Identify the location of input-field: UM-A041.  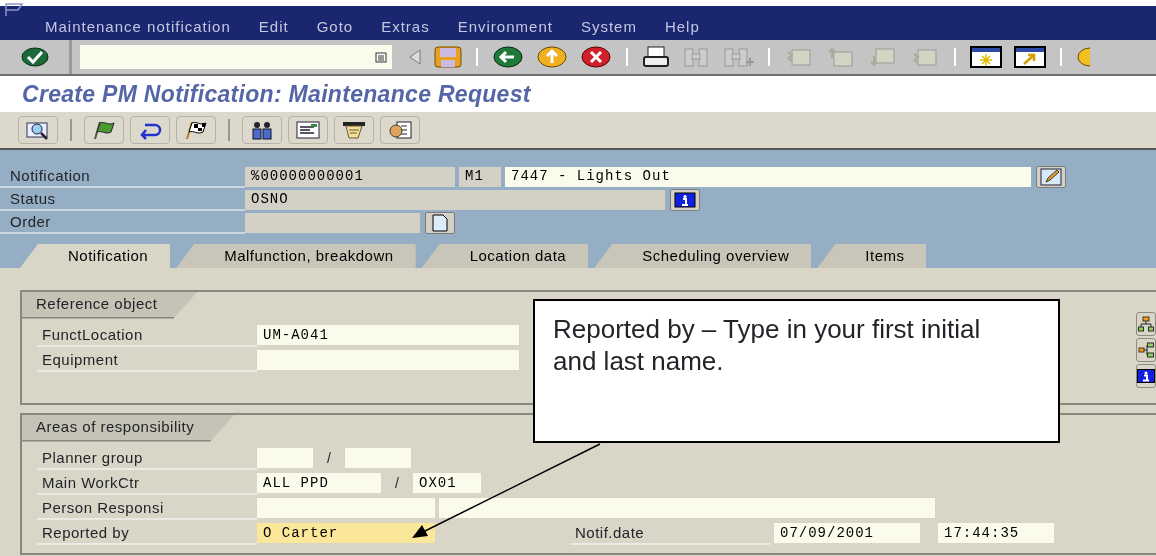
(388, 335).